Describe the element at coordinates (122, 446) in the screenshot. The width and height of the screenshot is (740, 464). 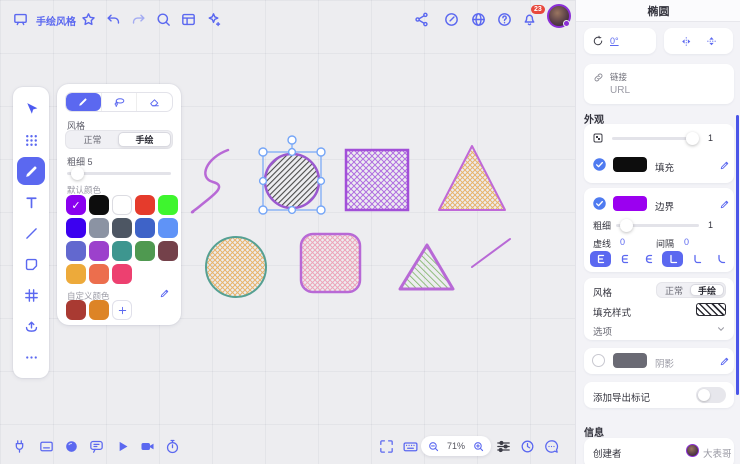
I see `play-icon` at that location.